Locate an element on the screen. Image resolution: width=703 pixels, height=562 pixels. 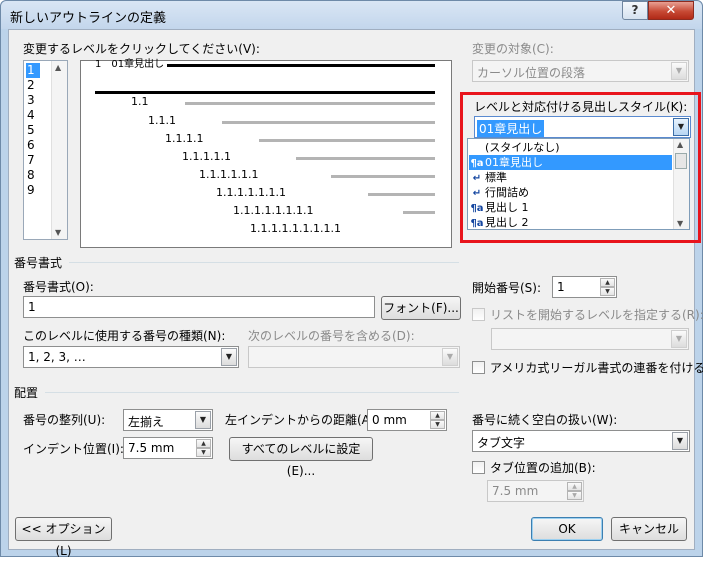
apply-target-select: カーソル位置の段落 ▼ is located at coordinates (580, 71).